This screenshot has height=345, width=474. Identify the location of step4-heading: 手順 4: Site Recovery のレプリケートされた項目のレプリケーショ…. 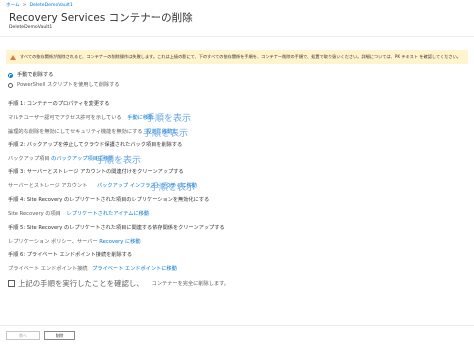
(109, 200).